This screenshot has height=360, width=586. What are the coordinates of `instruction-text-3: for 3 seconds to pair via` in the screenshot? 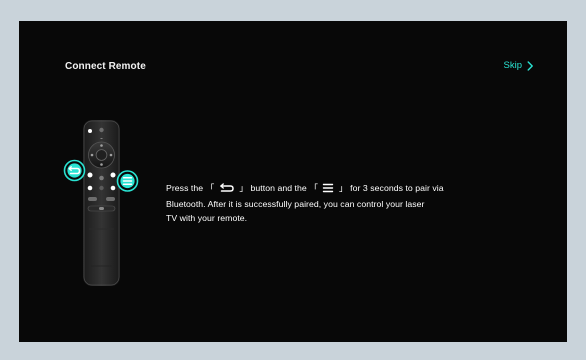 It's located at (397, 188).